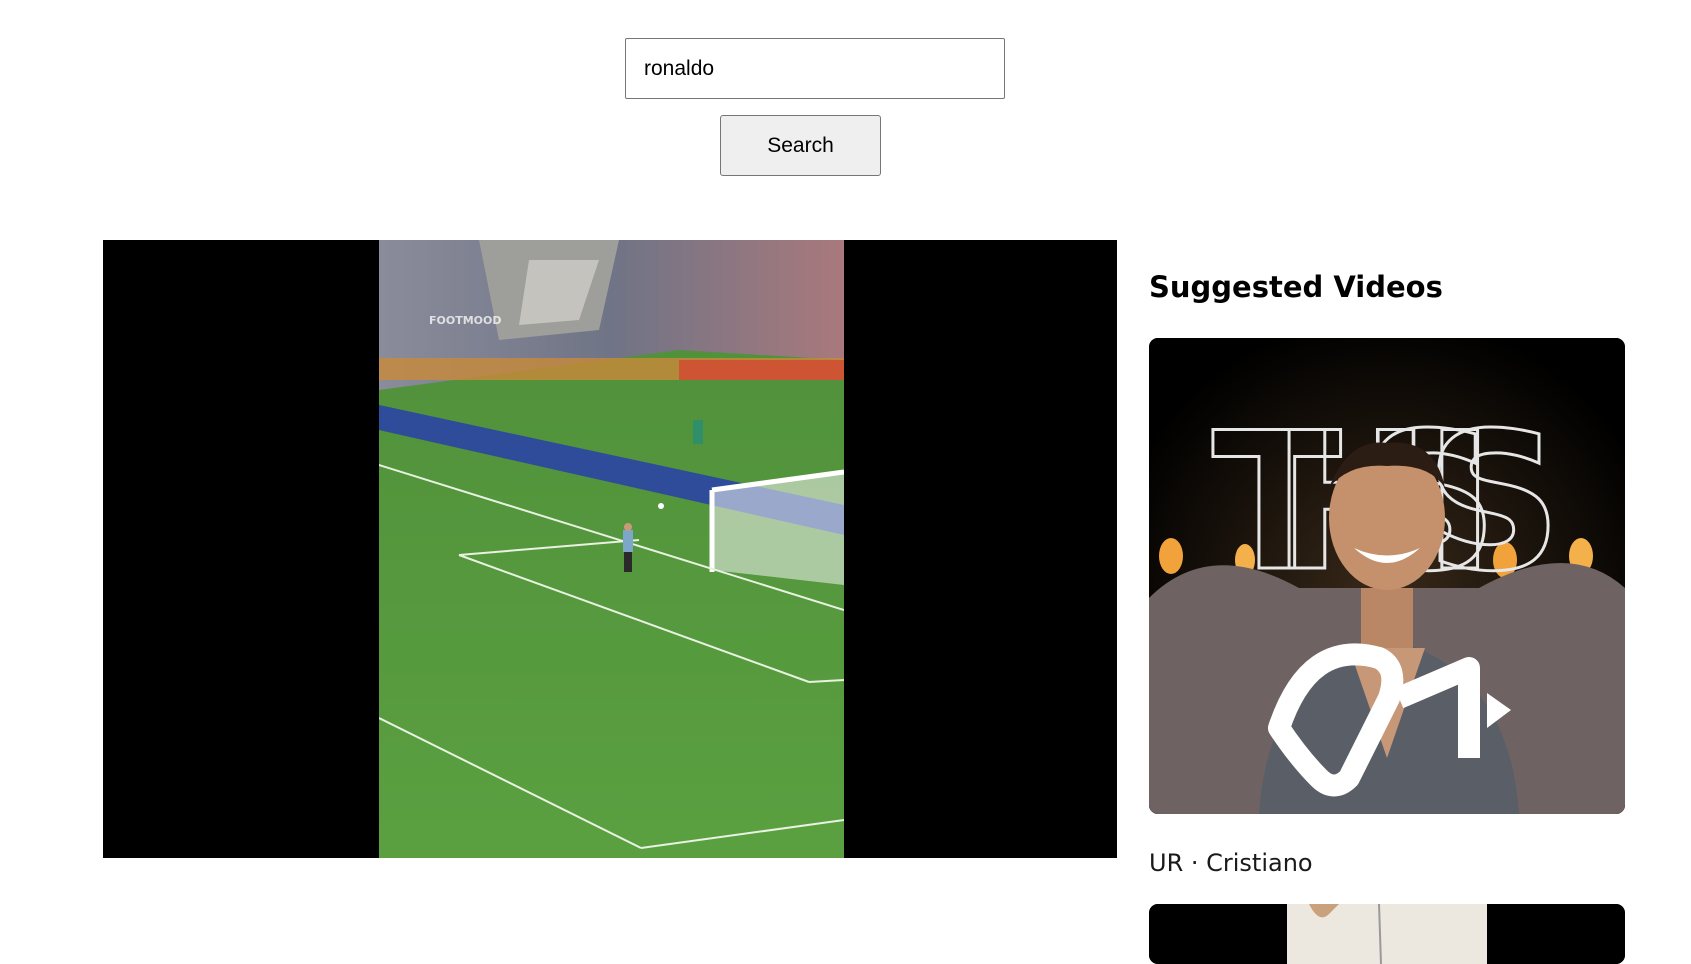  I want to click on watermark-text: FOOTMOOD, so click(465, 320).